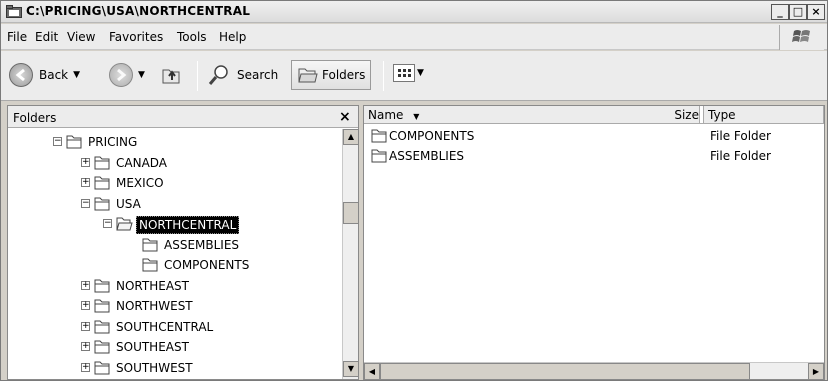 This screenshot has width=828, height=381. I want to click on column-name: Name ▼, so click(532, 115).